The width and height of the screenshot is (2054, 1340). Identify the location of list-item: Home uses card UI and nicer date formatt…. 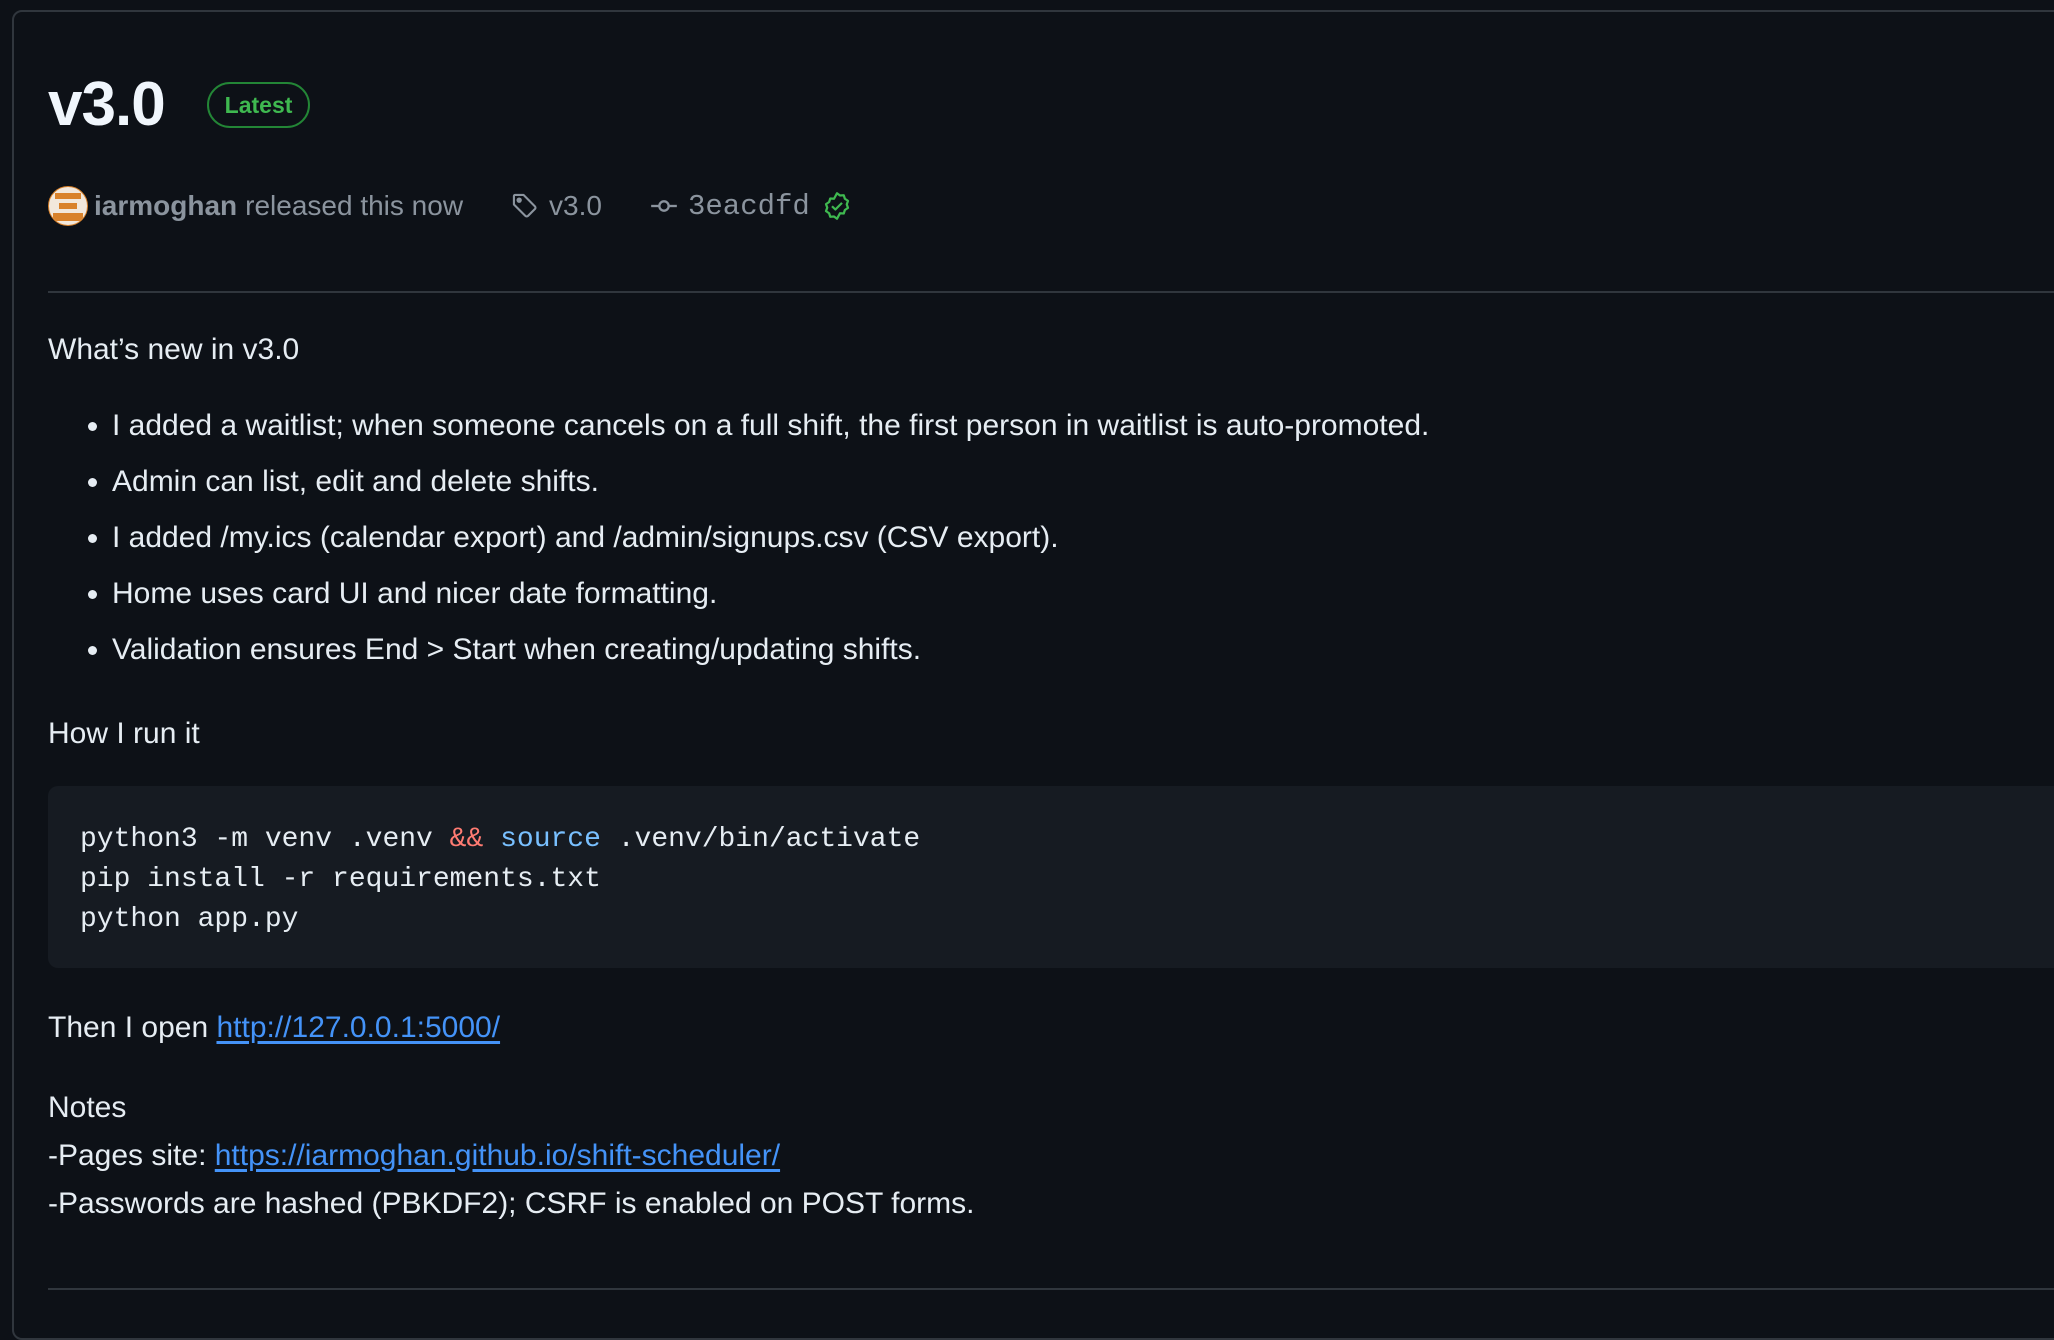
(770, 594).